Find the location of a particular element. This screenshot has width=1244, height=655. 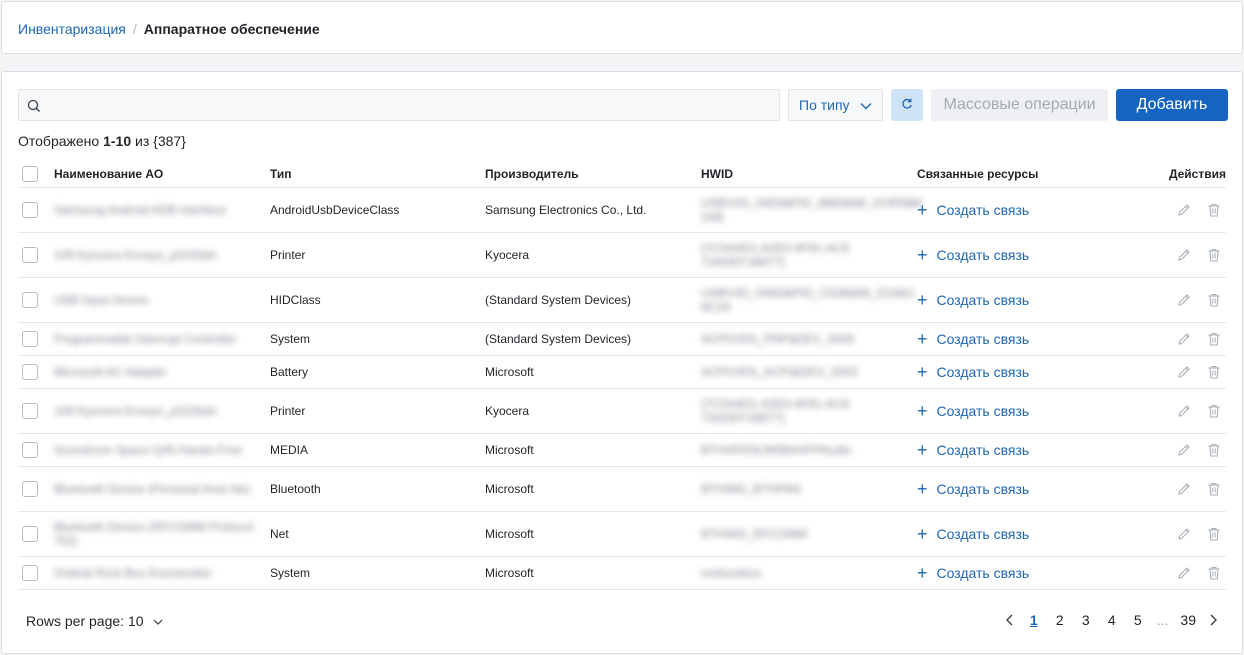

hardware-name: Microsoft AC Adapter is located at coordinates (110, 372).